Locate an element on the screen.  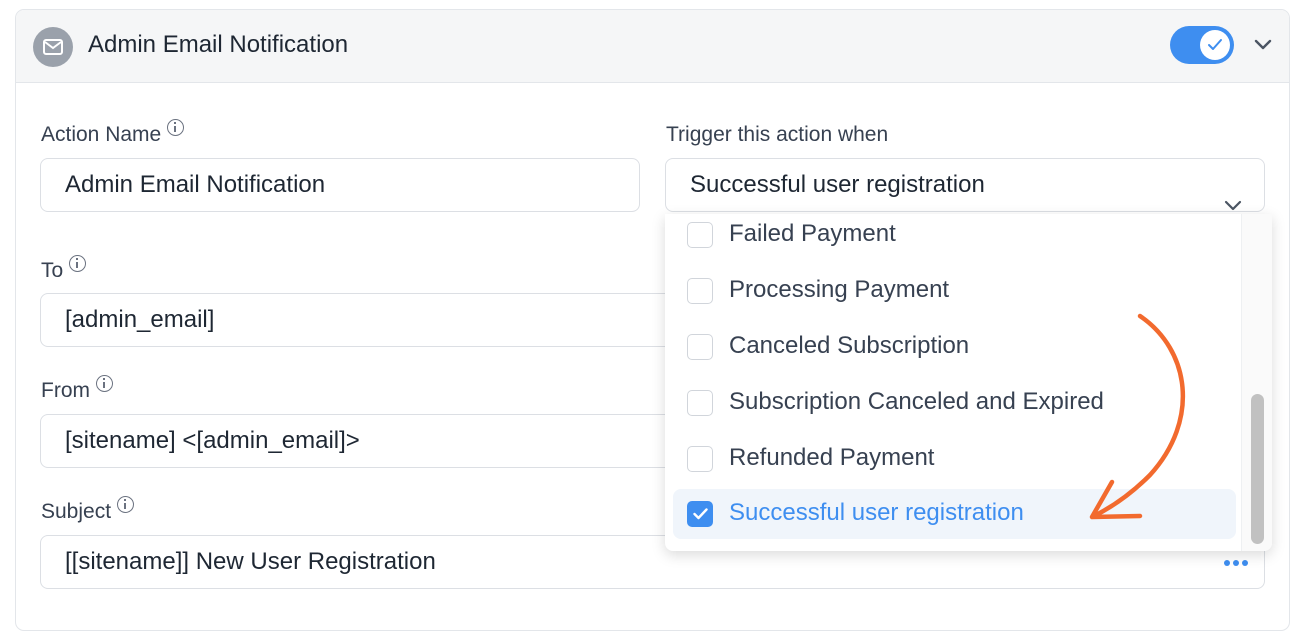
enable-toggle is located at coordinates (1202, 45).